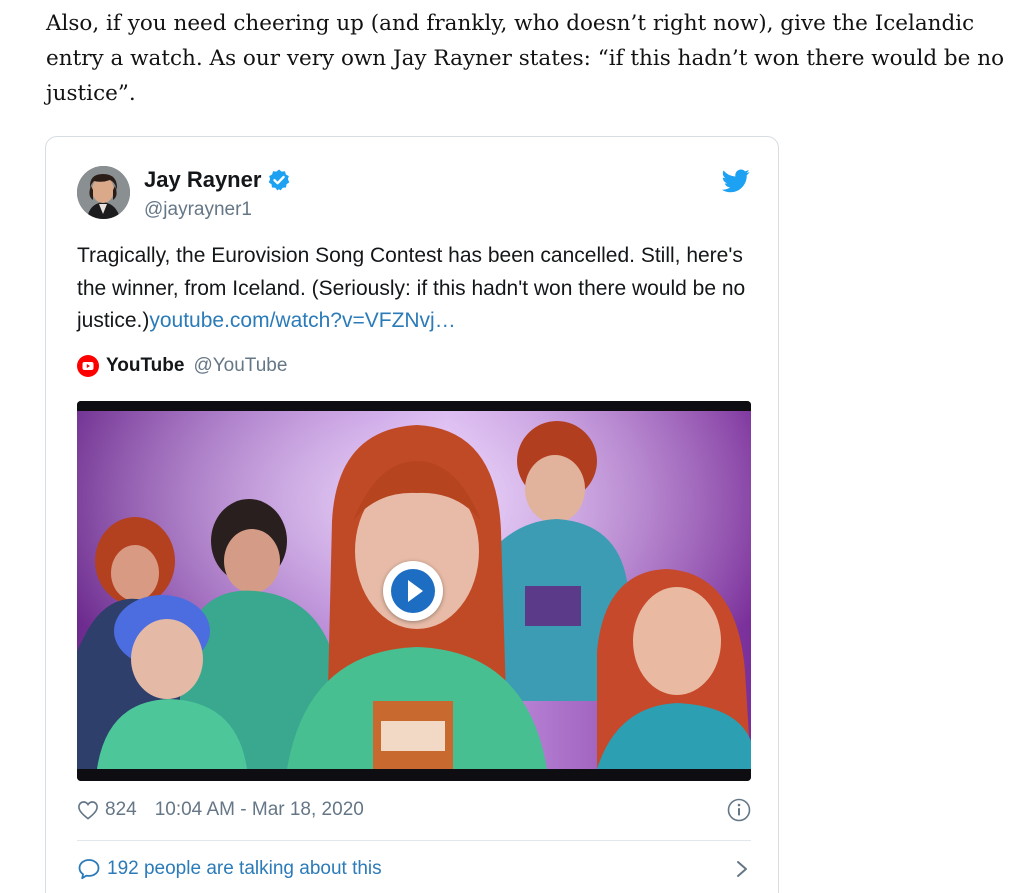  What do you see at coordinates (202, 180) in the screenshot?
I see `author-name: Jay Rayner` at bounding box center [202, 180].